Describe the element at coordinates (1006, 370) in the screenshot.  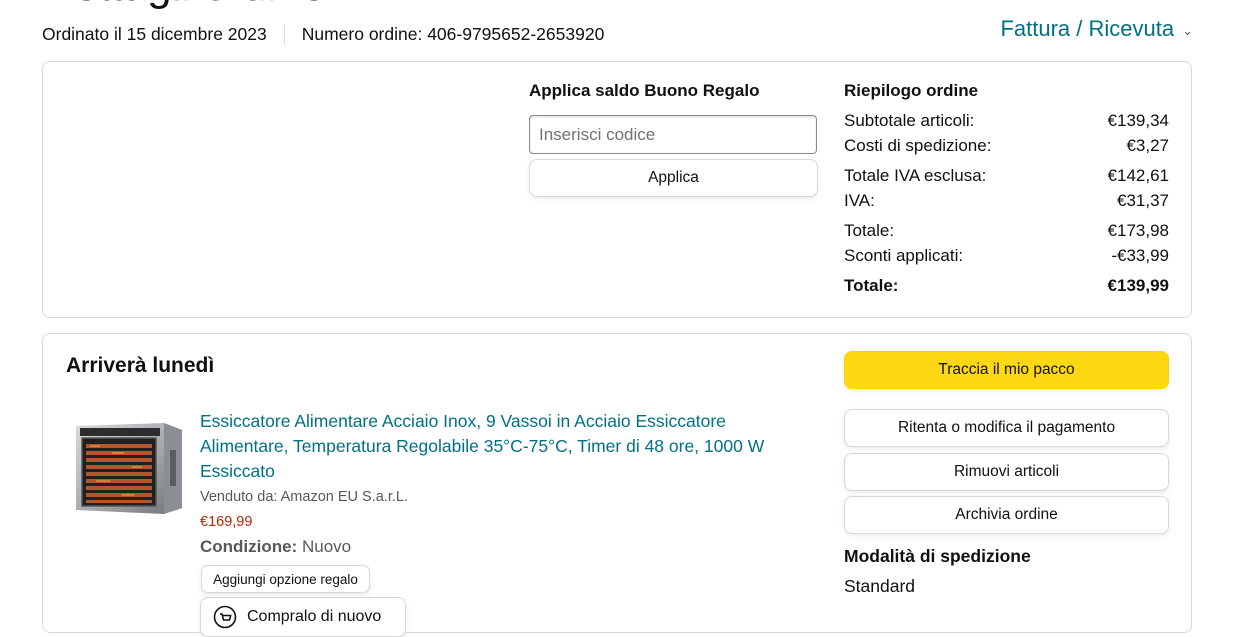
I see `track-package-button: Traccia il mio pacco` at that location.